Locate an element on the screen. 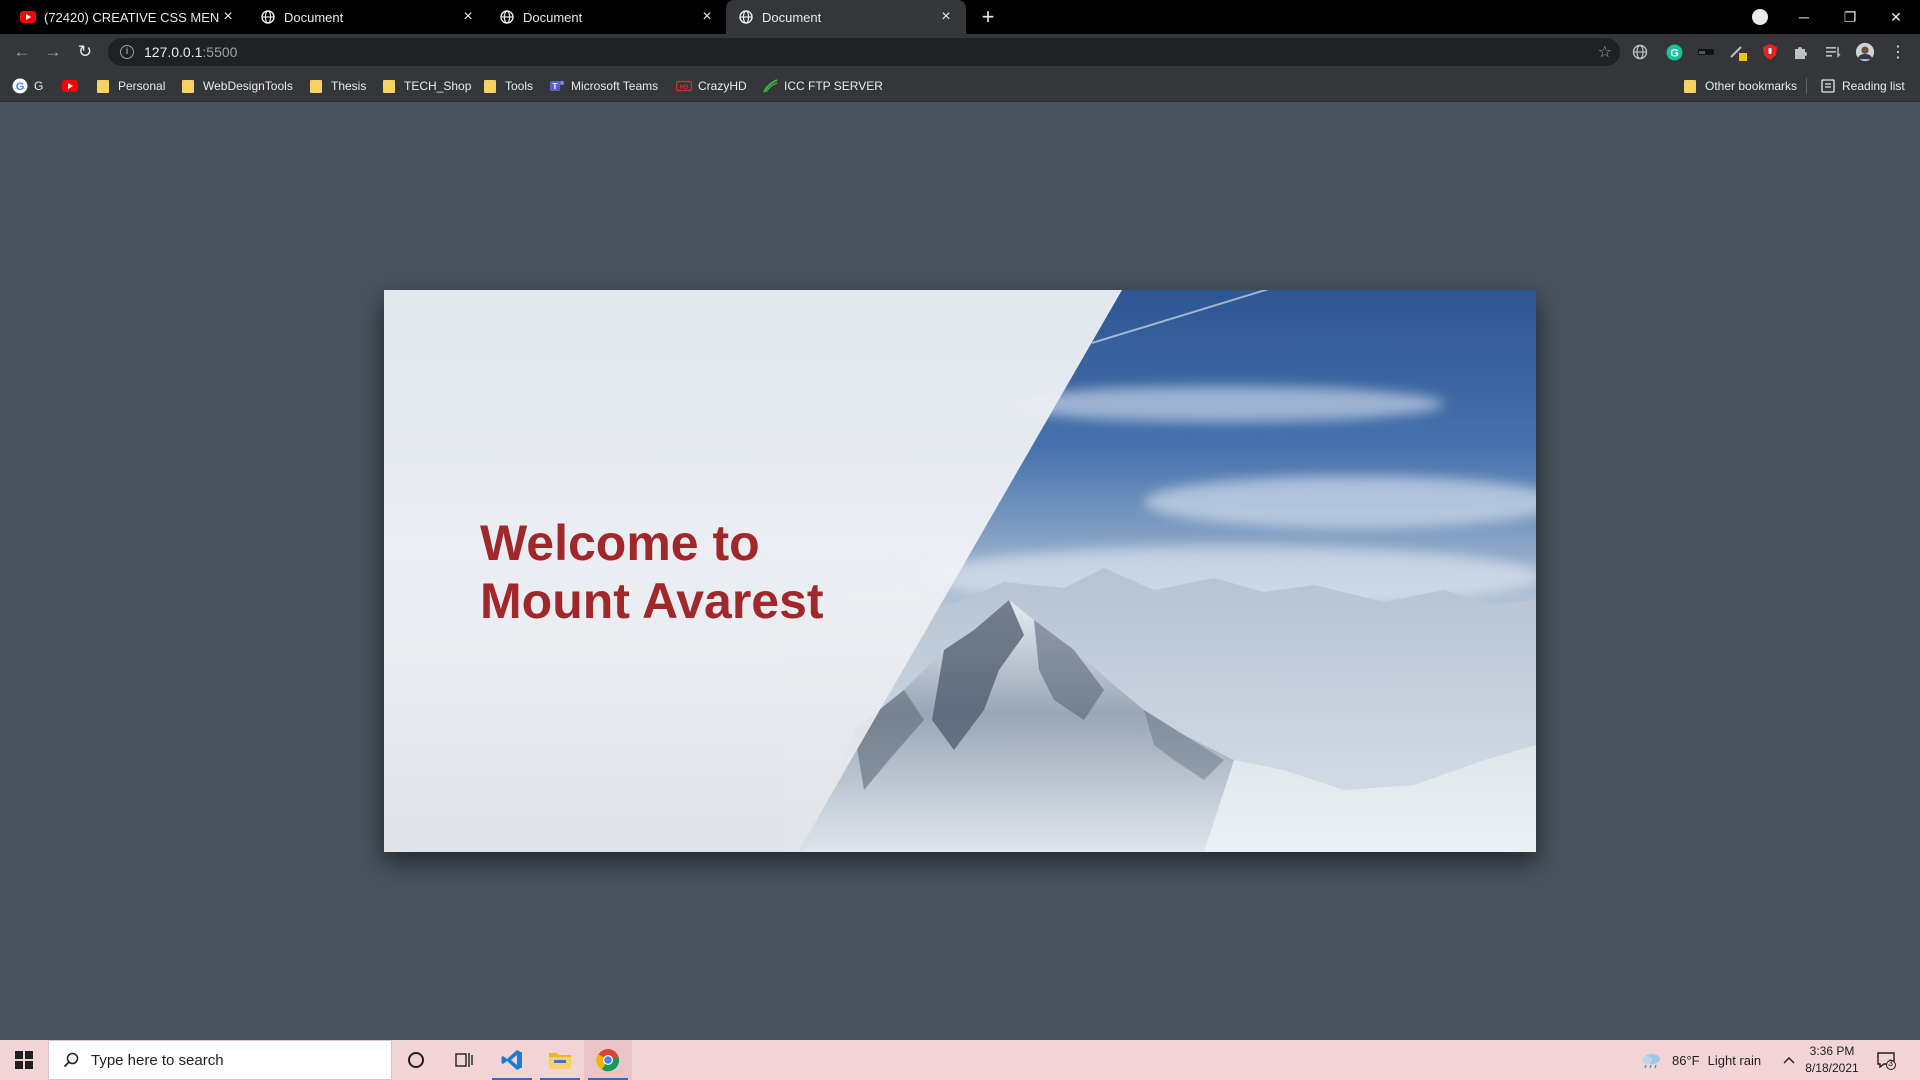  bookmark-folder-thesis: Thesis is located at coordinates (338, 86).